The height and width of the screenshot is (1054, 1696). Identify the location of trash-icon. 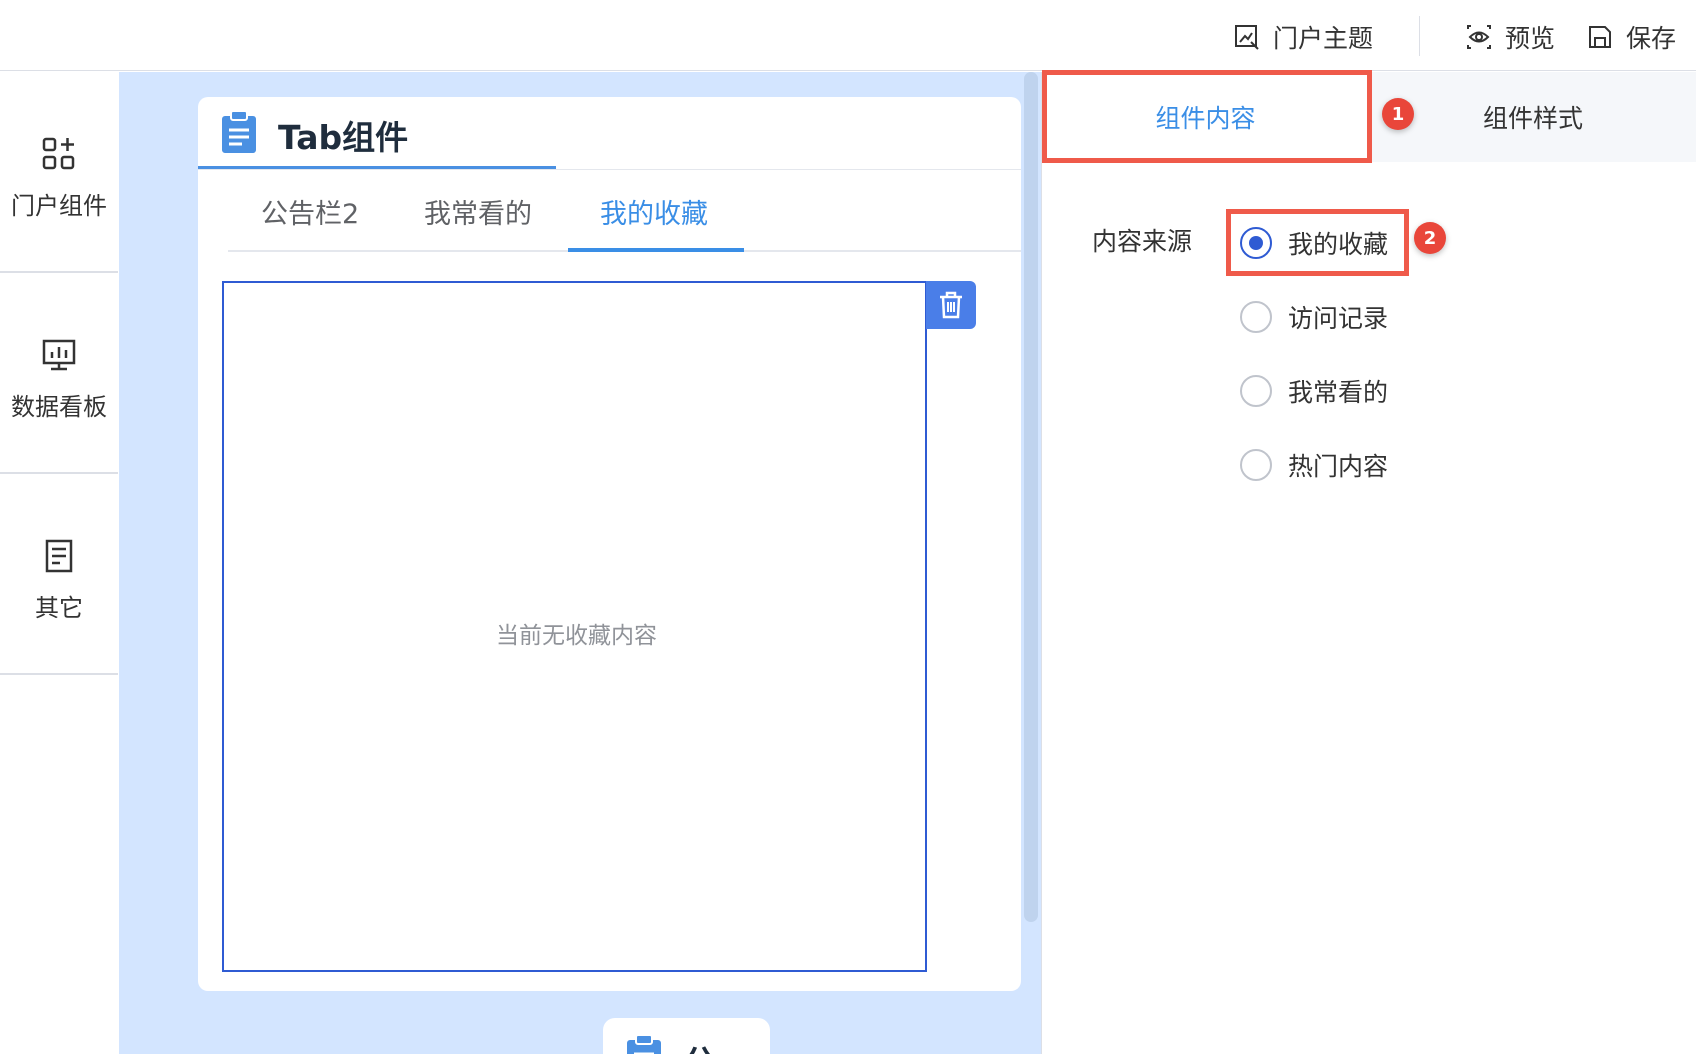
(951, 305).